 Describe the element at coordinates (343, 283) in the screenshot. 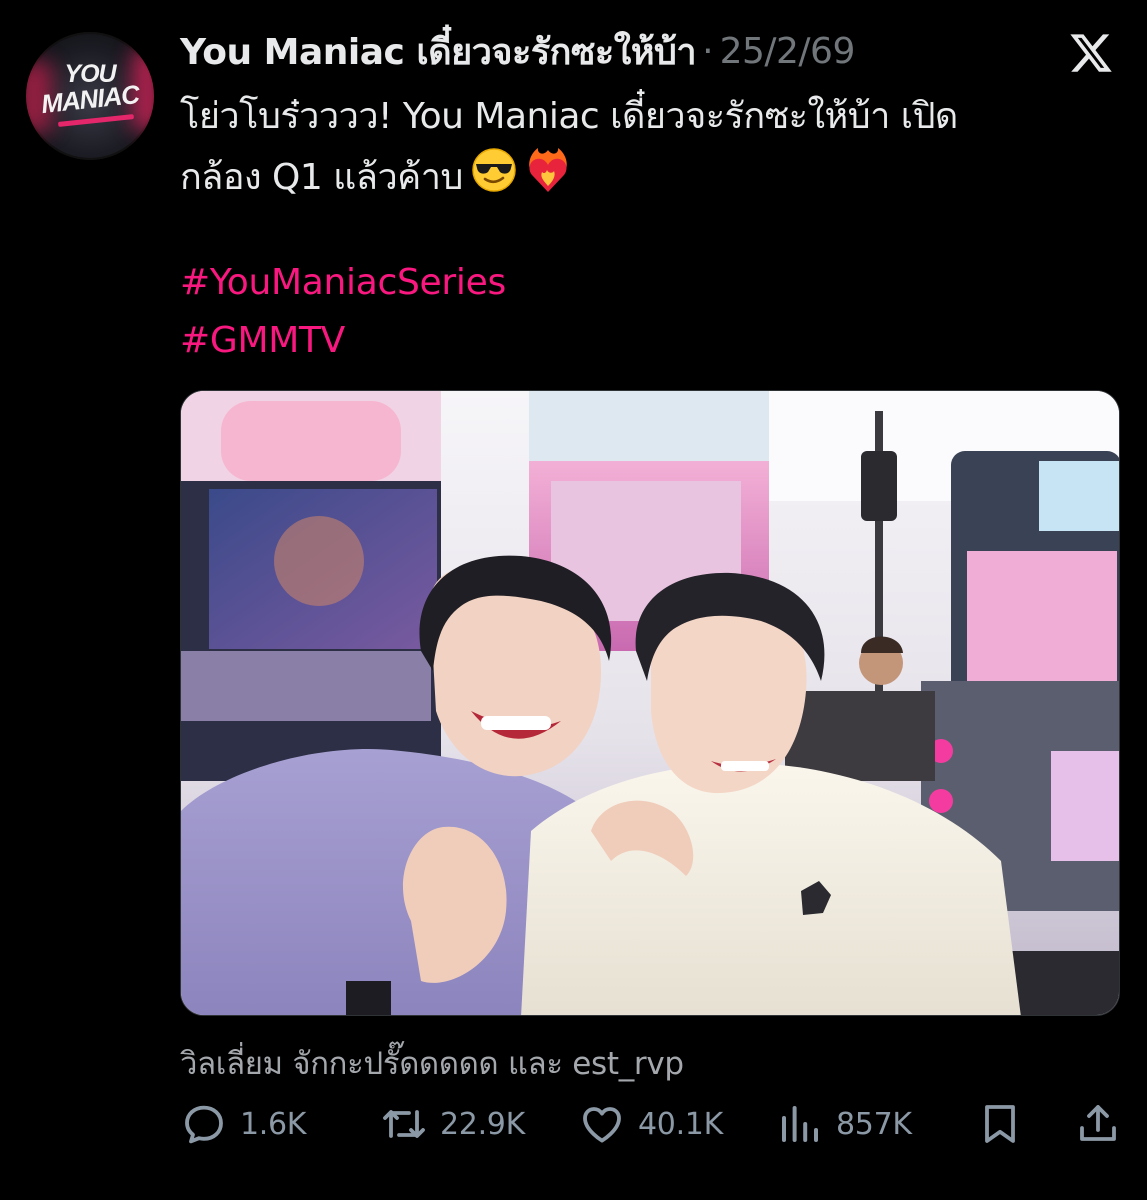

I see `hashtag-link-youmaniacseries: #YouManiacSeries` at that location.